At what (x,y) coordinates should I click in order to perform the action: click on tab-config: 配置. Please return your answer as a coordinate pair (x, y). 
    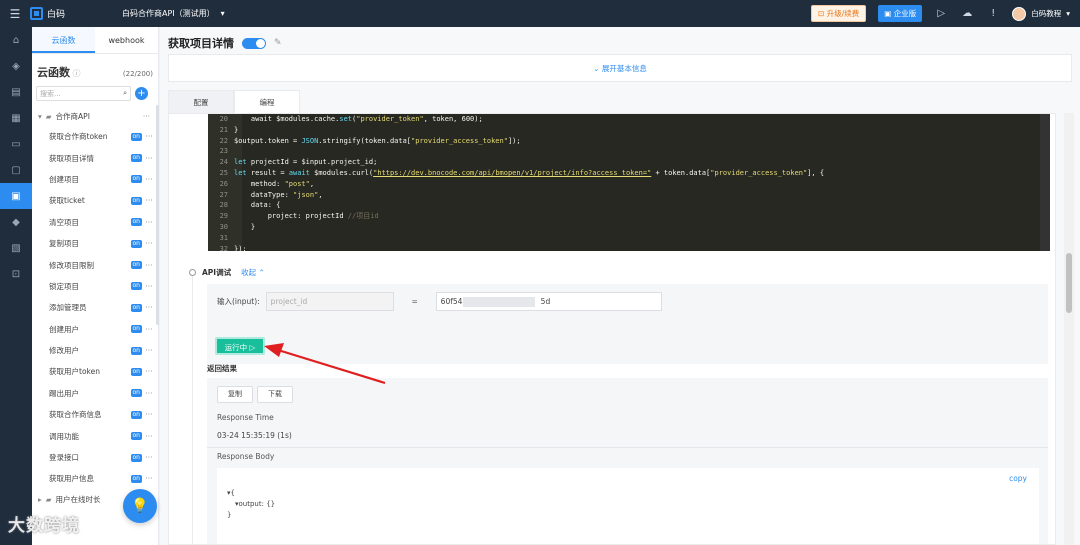
    Looking at the image, I should click on (201, 102).